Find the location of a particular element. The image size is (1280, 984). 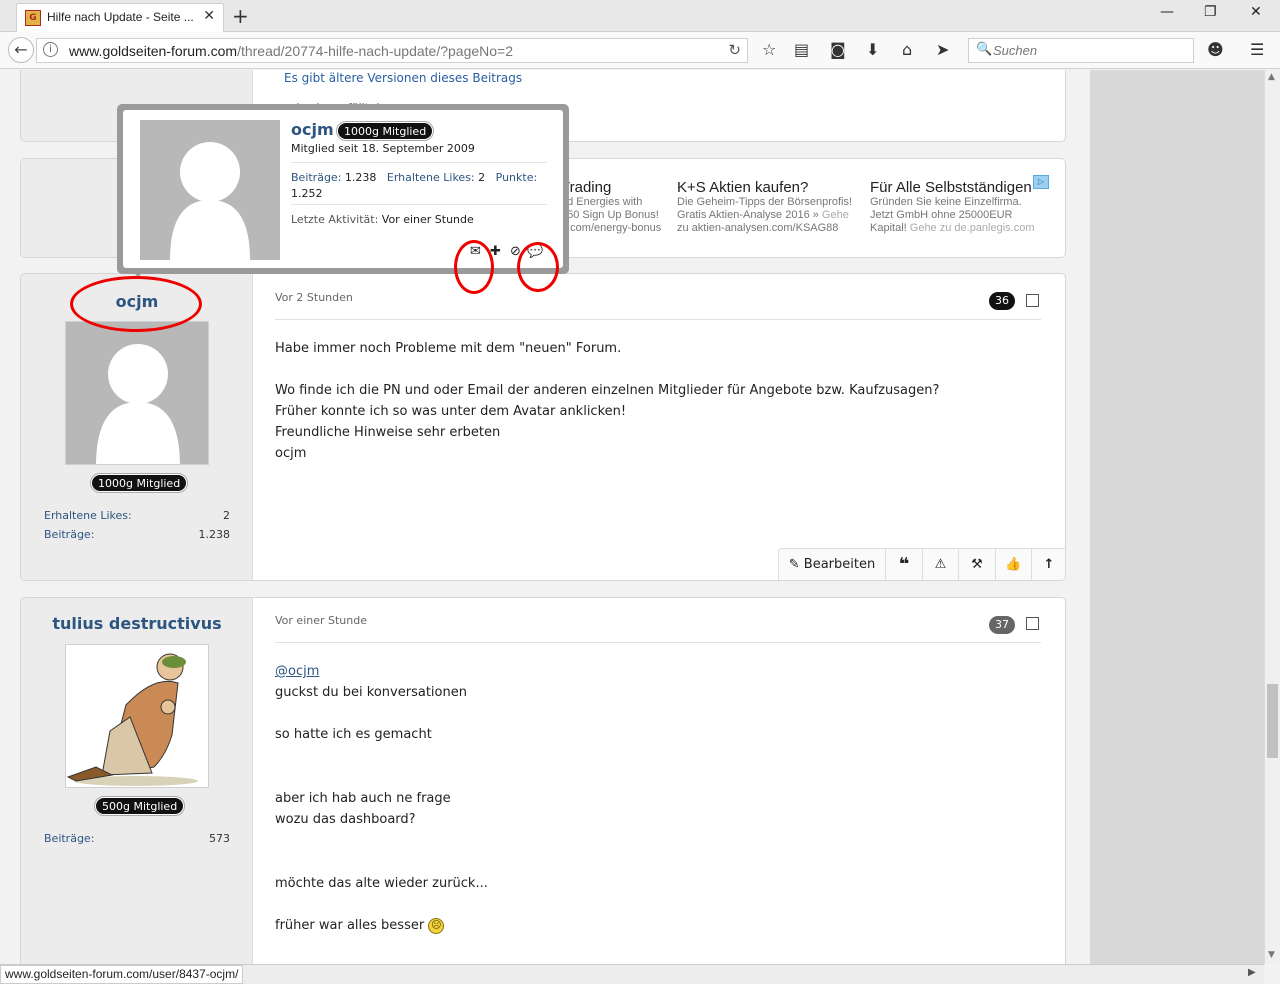

ad-line: zu aktien-analysen.com/KSAG88 is located at coordinates (758, 228).